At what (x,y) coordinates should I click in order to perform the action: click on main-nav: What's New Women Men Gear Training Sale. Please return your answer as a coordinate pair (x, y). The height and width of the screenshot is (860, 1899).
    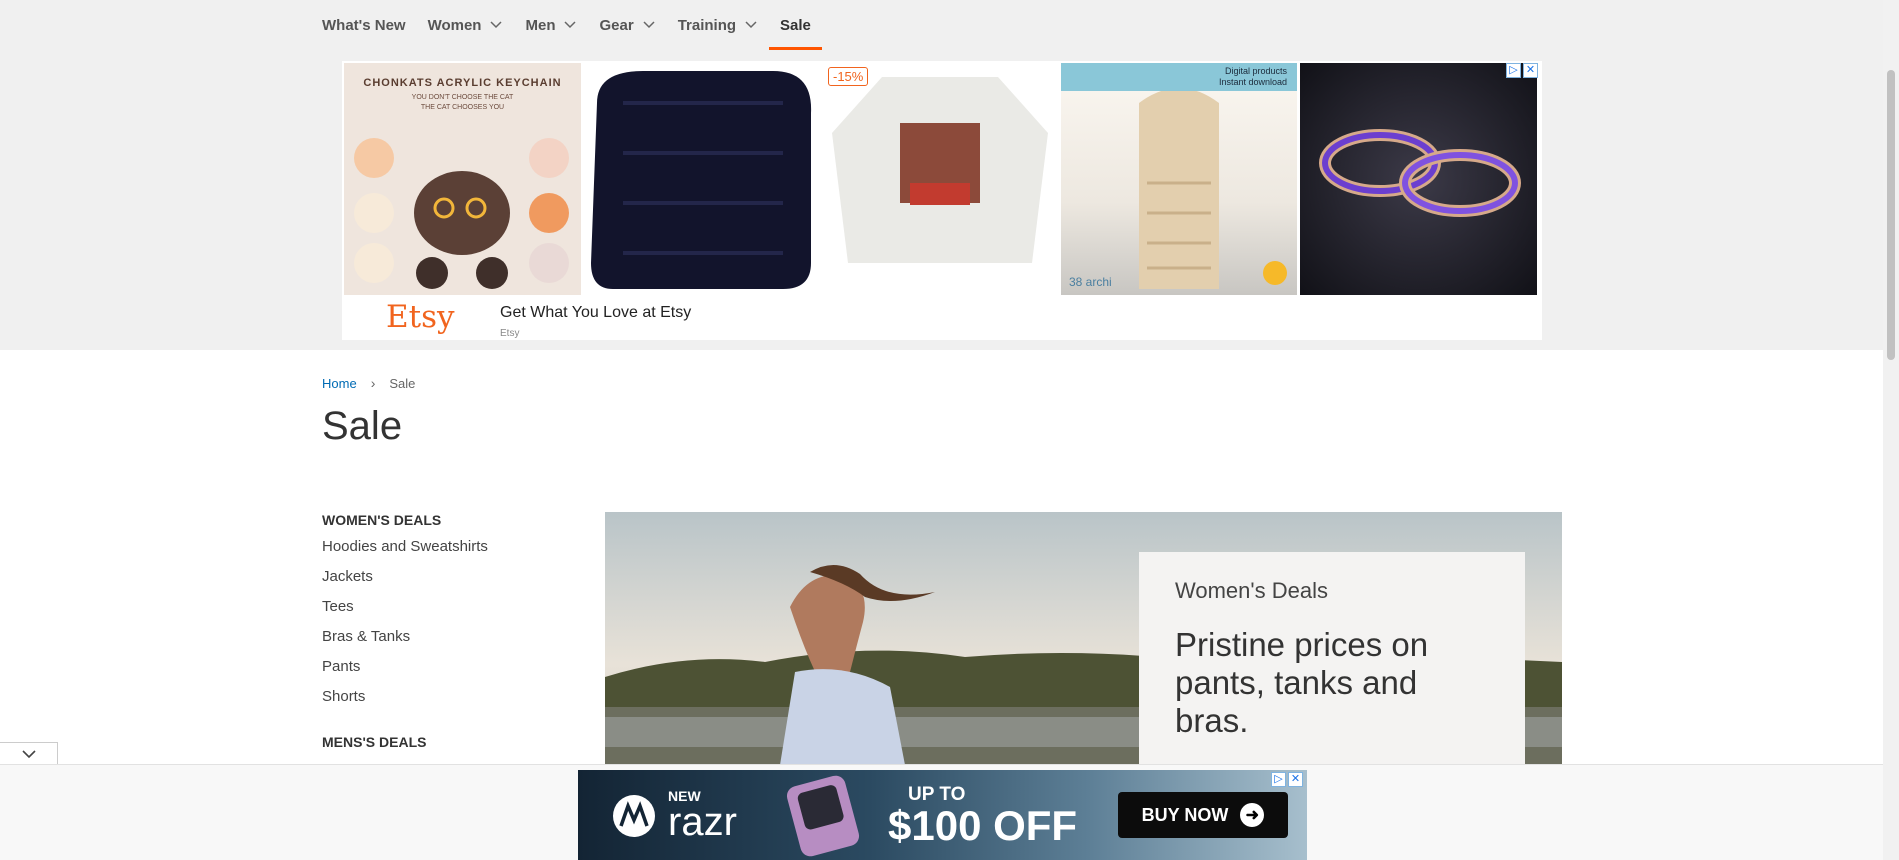
    Looking at the image, I should click on (572, 25).